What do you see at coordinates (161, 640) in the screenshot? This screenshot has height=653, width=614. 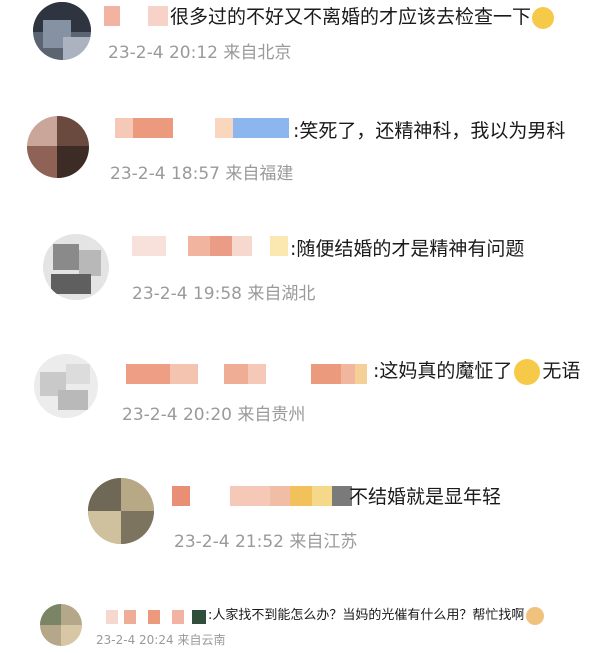 I see `comment-meta: 23-2-4 20:24 来自云南` at bounding box center [161, 640].